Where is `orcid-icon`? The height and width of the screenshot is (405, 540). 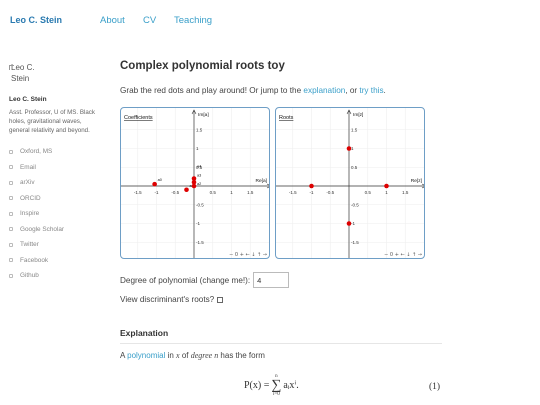 orcid-icon is located at coordinates (11, 198).